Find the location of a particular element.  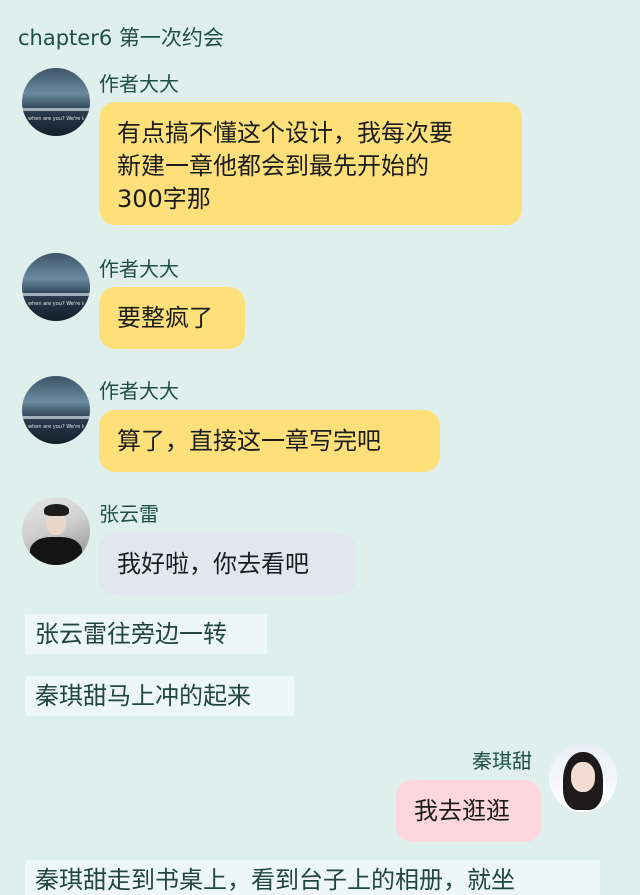

message-bubble: 我去逛逛 is located at coordinates (468, 811).